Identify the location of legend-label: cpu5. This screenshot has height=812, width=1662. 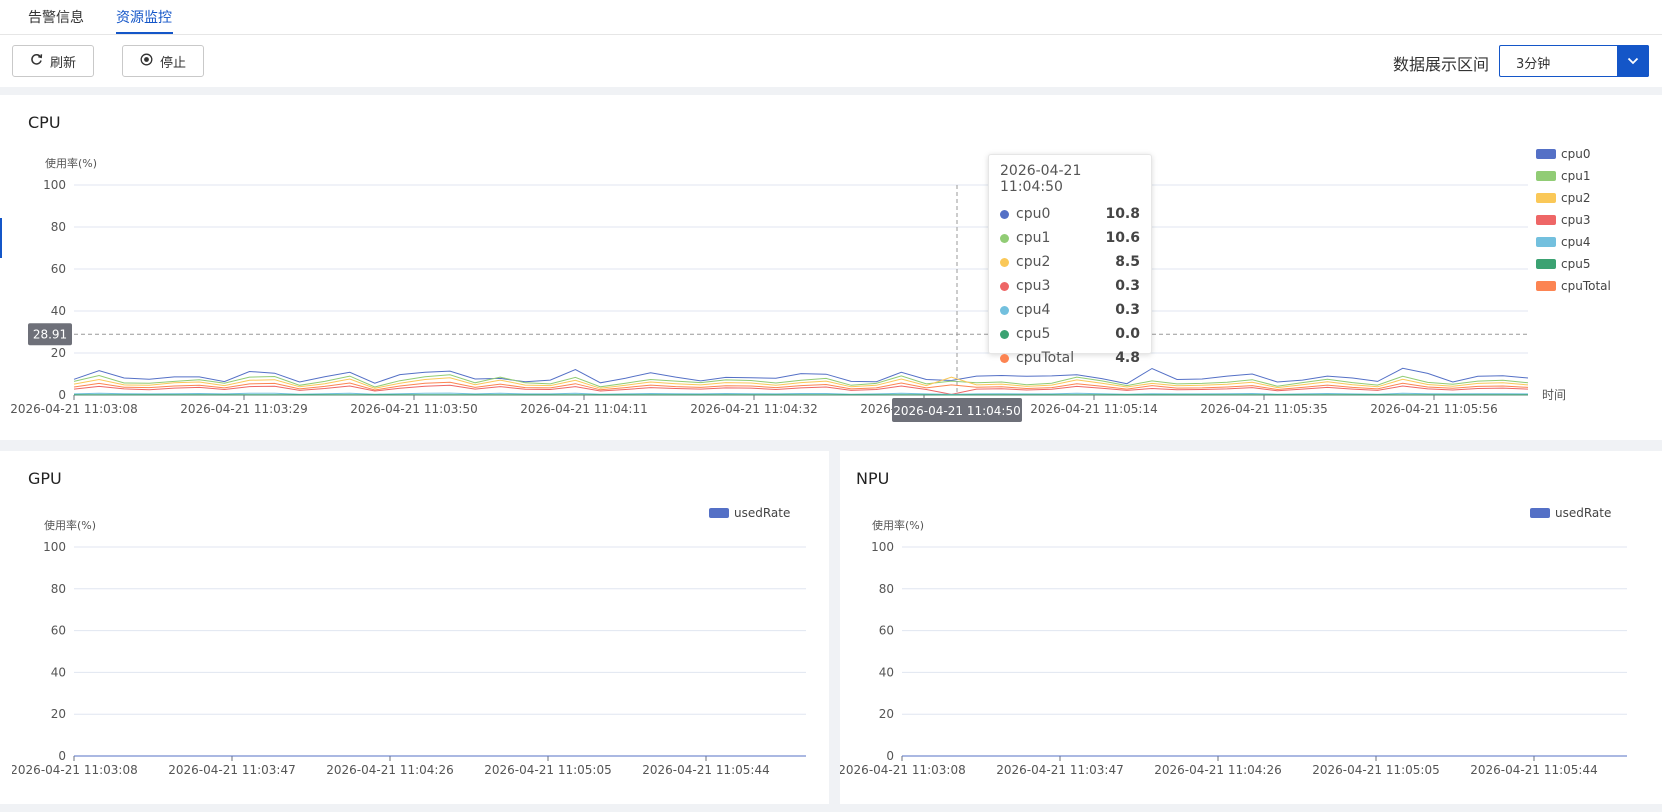
(1575, 264).